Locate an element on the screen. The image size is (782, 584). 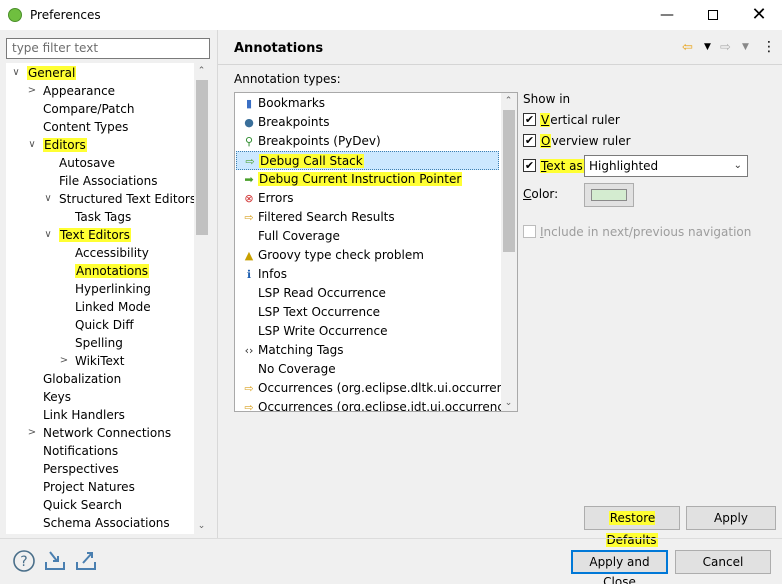
tree-item: ∨ General is located at coordinates (99, 73).